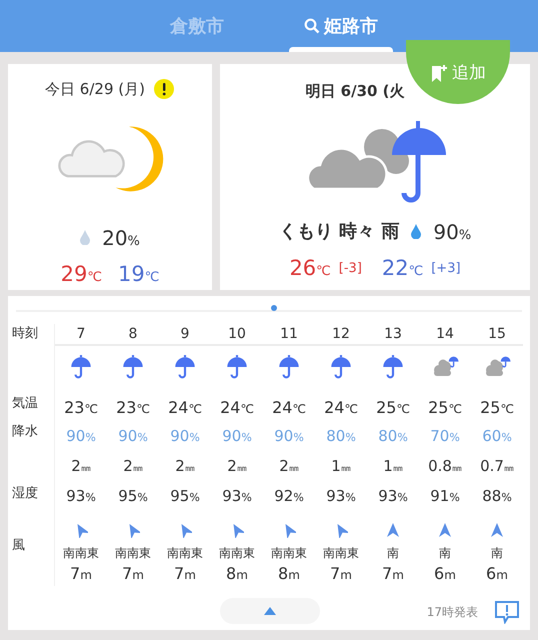 This screenshot has height=640, width=538. What do you see at coordinates (95, 89) in the screenshot?
I see `date-label: 今日 6/29 (月)` at bounding box center [95, 89].